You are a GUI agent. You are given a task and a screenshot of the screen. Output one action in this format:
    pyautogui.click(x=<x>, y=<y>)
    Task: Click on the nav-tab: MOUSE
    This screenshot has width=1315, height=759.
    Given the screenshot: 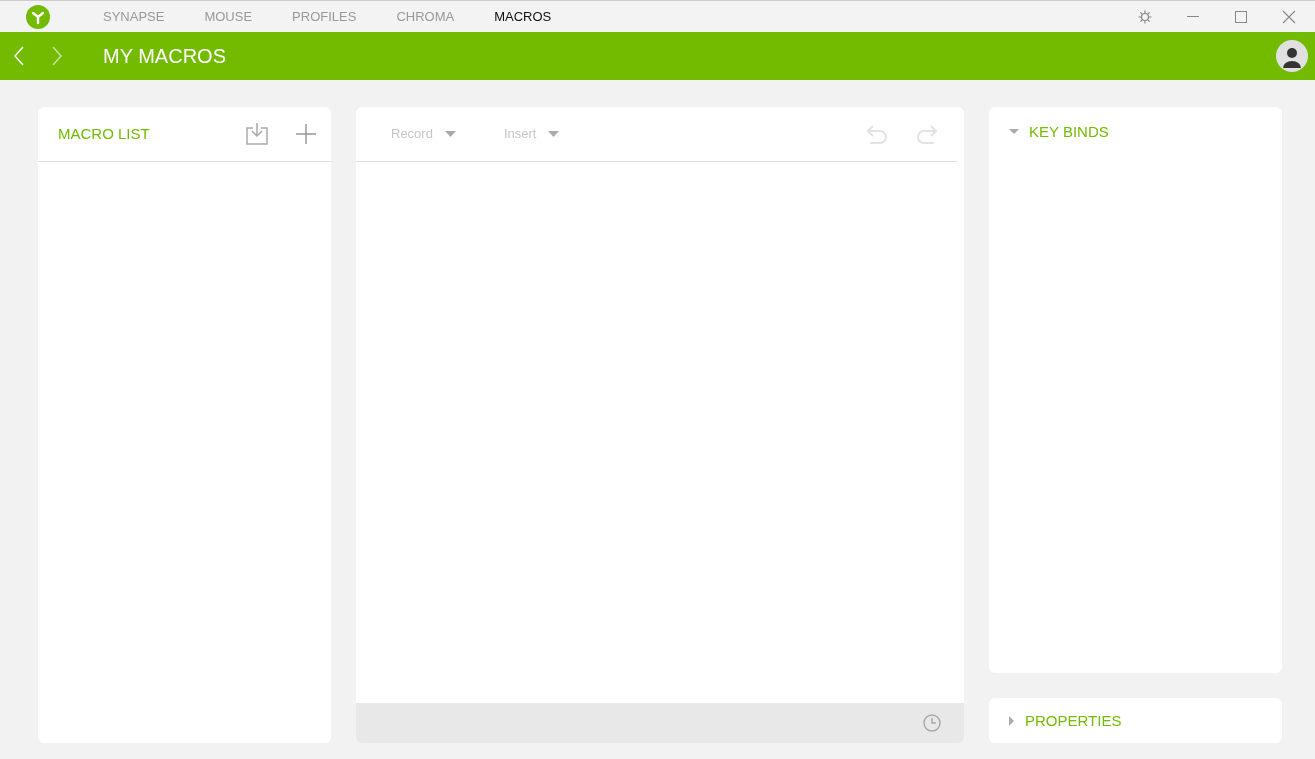 What is the action you would take?
    pyautogui.click(x=228, y=16)
    